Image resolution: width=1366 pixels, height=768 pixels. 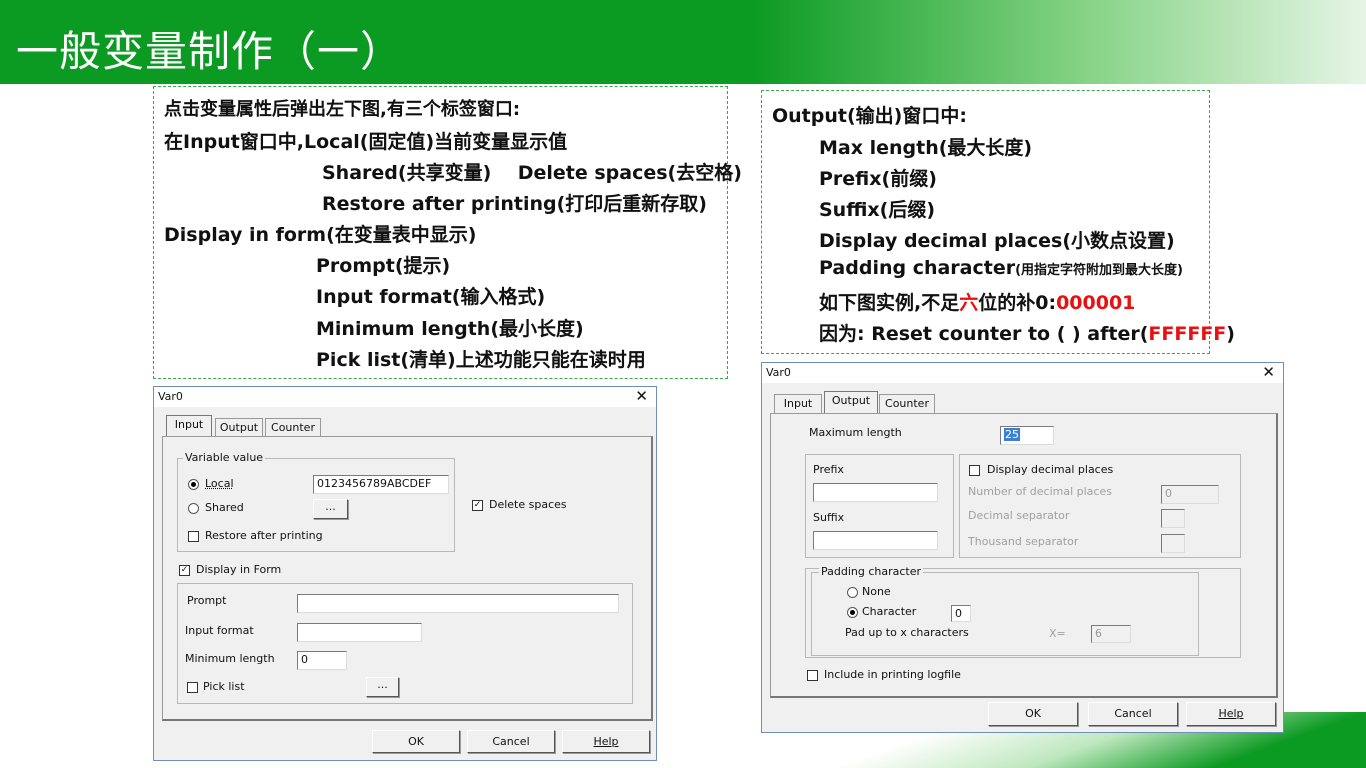 What do you see at coordinates (878, 179) in the screenshot?
I see `right-note-line-3: Prefix(前缀)` at bounding box center [878, 179].